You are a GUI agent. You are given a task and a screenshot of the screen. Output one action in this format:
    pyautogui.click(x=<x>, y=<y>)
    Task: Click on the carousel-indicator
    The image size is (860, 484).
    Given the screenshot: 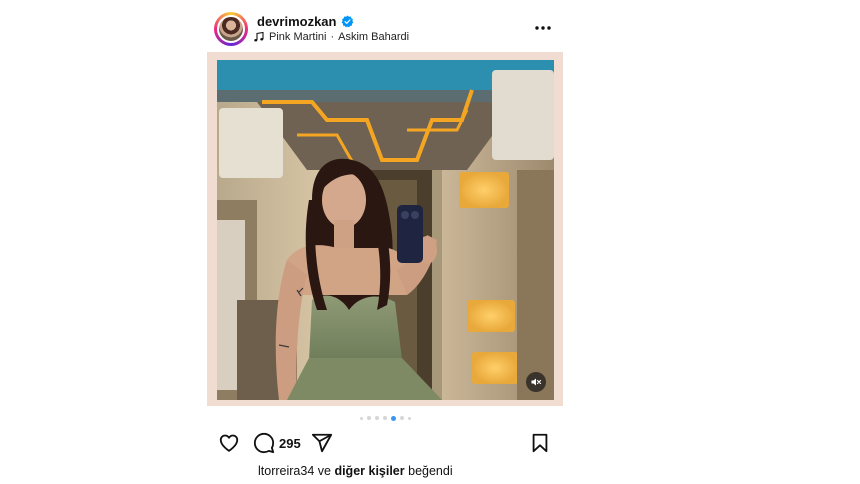 What is the action you would take?
    pyautogui.click(x=385, y=418)
    